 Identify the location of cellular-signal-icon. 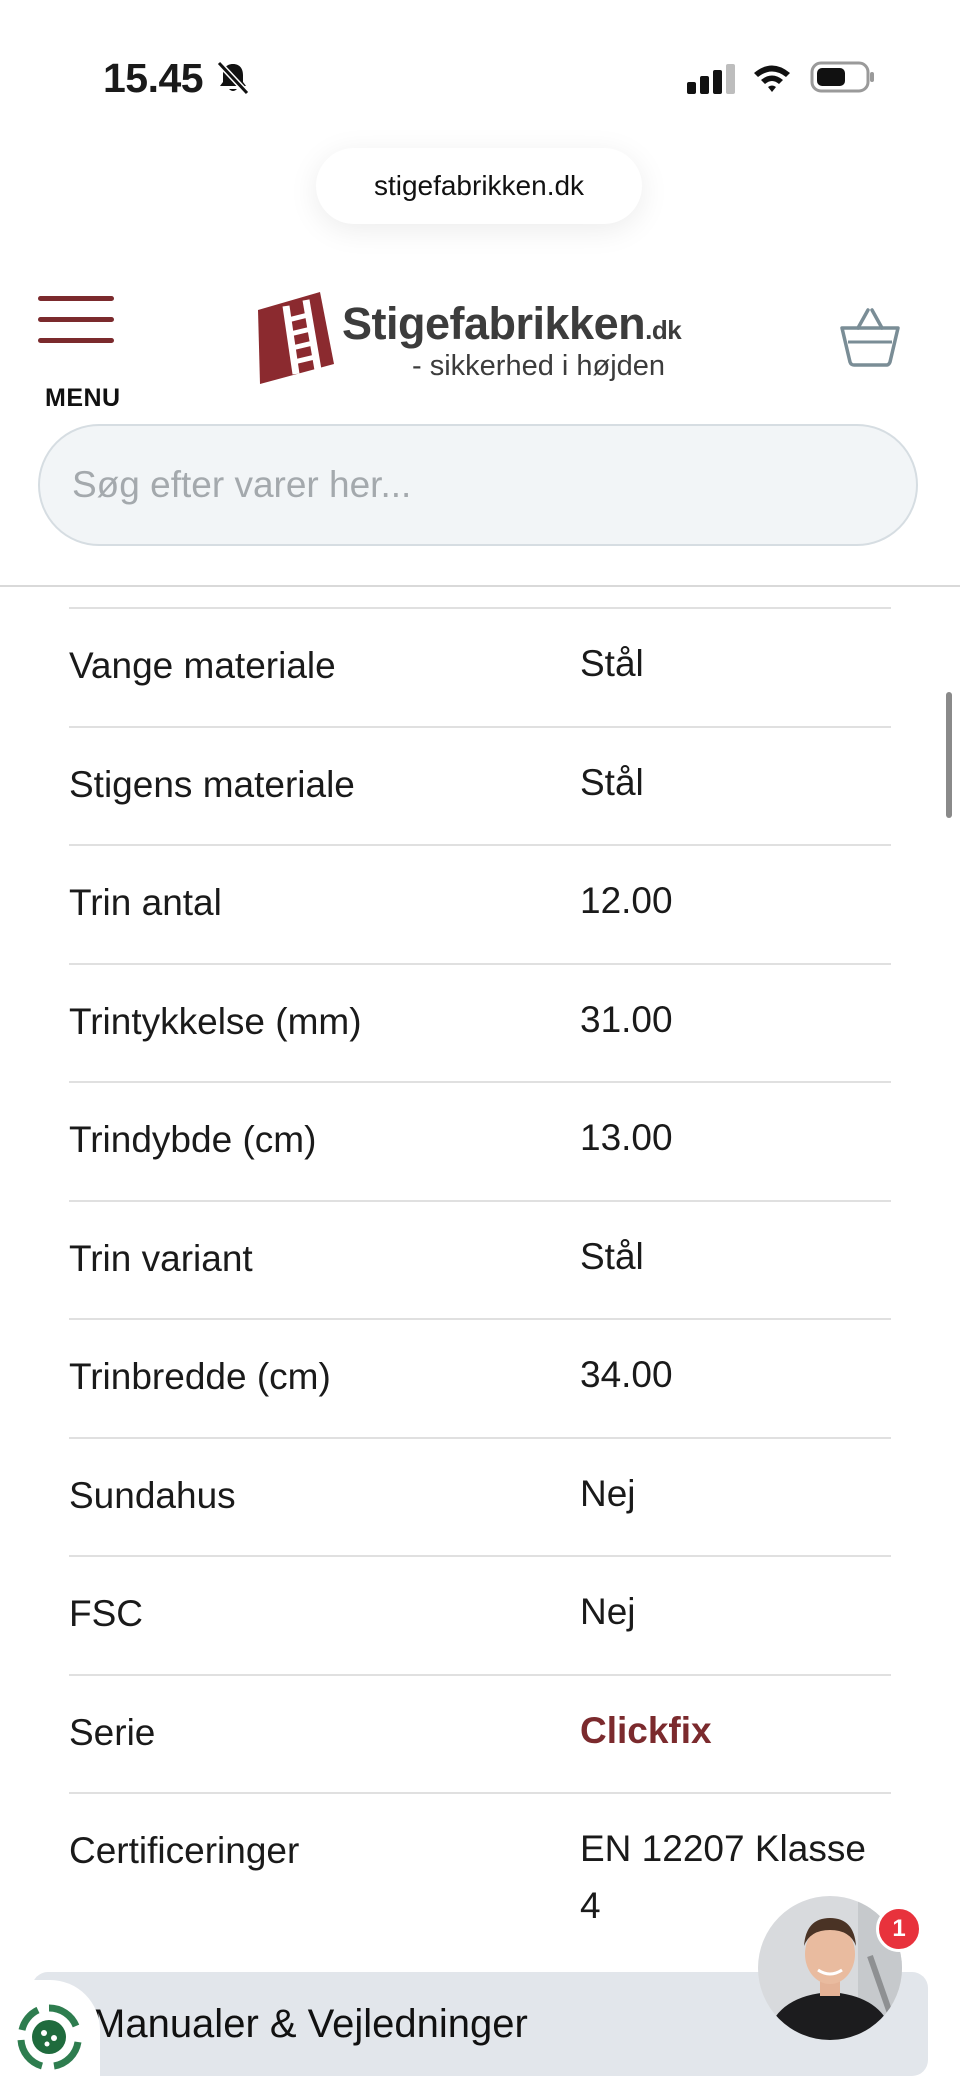
(711, 79).